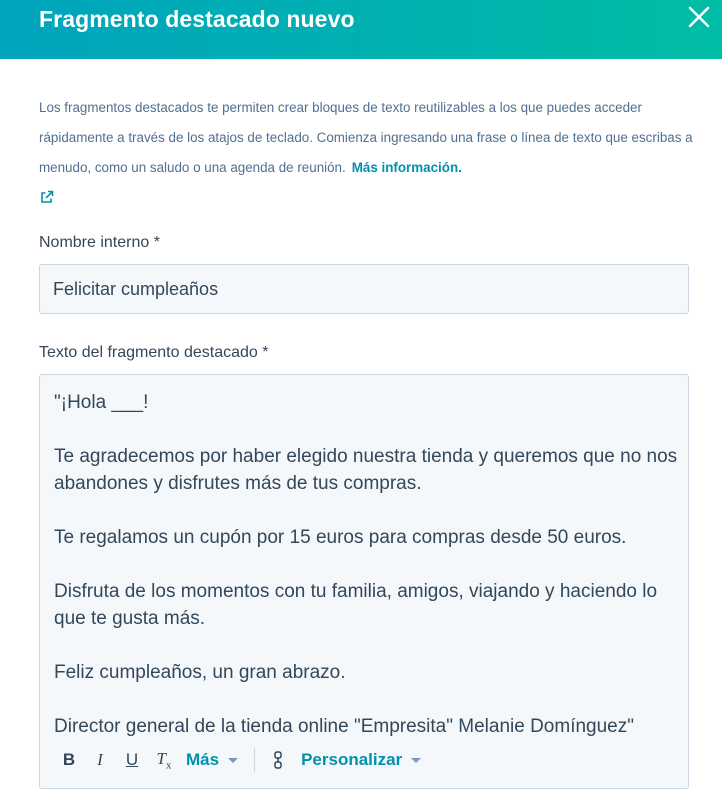 Image resolution: width=722 pixels, height=799 pixels. What do you see at coordinates (132, 760) in the screenshot?
I see `underline-button: U` at bounding box center [132, 760].